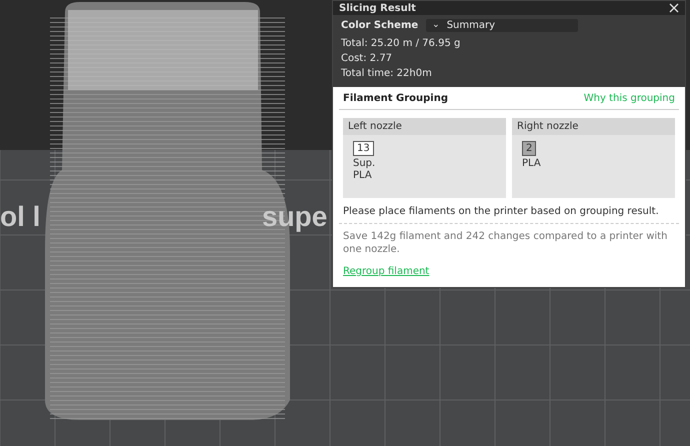  Describe the element at coordinates (509, 215) in the screenshot. I see `instruction-text: Please place filaments on the printer based on grouping result.` at that location.